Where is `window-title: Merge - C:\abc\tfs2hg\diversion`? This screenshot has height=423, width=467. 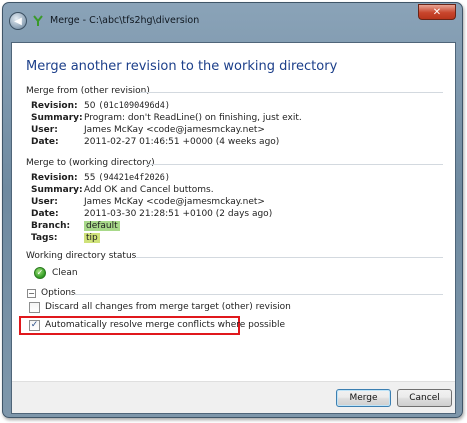
window-title: Merge - C:\abc\tfs2hg\diversion is located at coordinates (125, 20).